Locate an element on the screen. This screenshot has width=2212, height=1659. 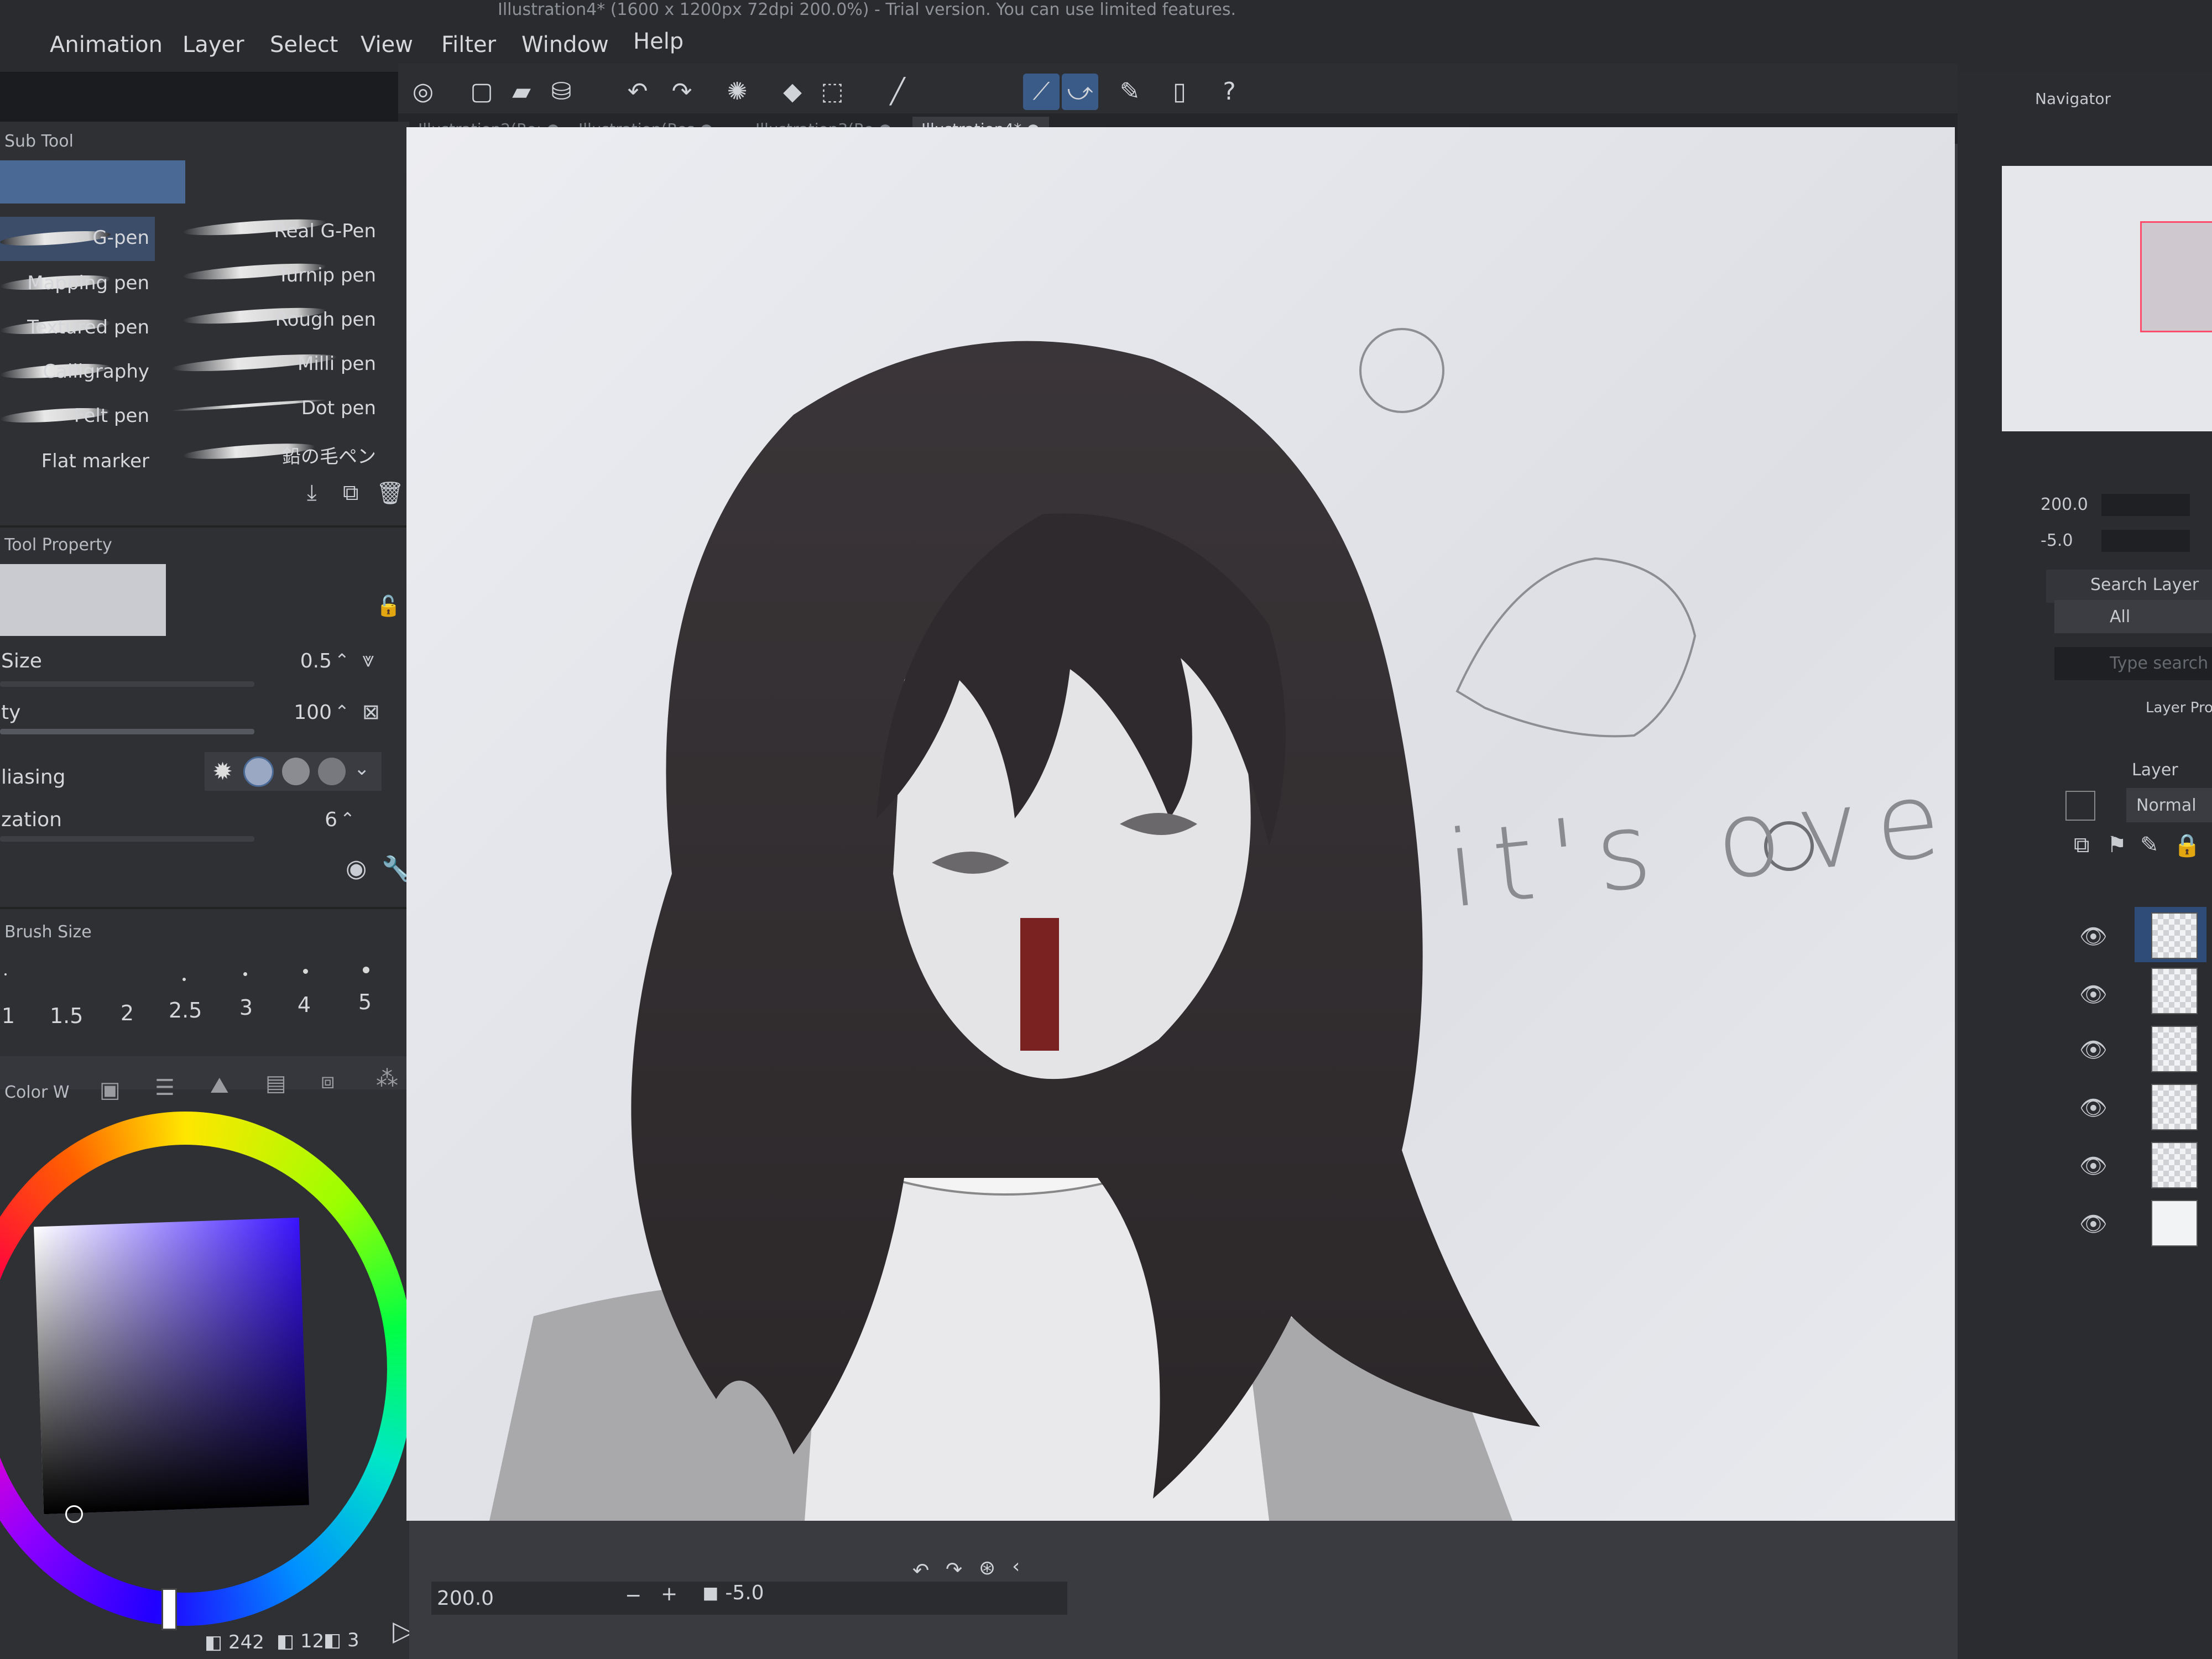
brushsize-2: 2 is located at coordinates (128, 1013).